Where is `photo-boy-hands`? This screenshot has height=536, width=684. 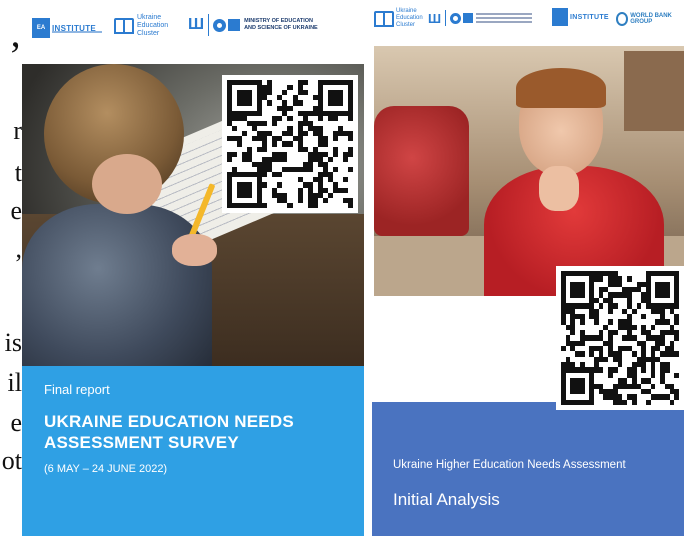 photo-boy-hands is located at coordinates (559, 188).